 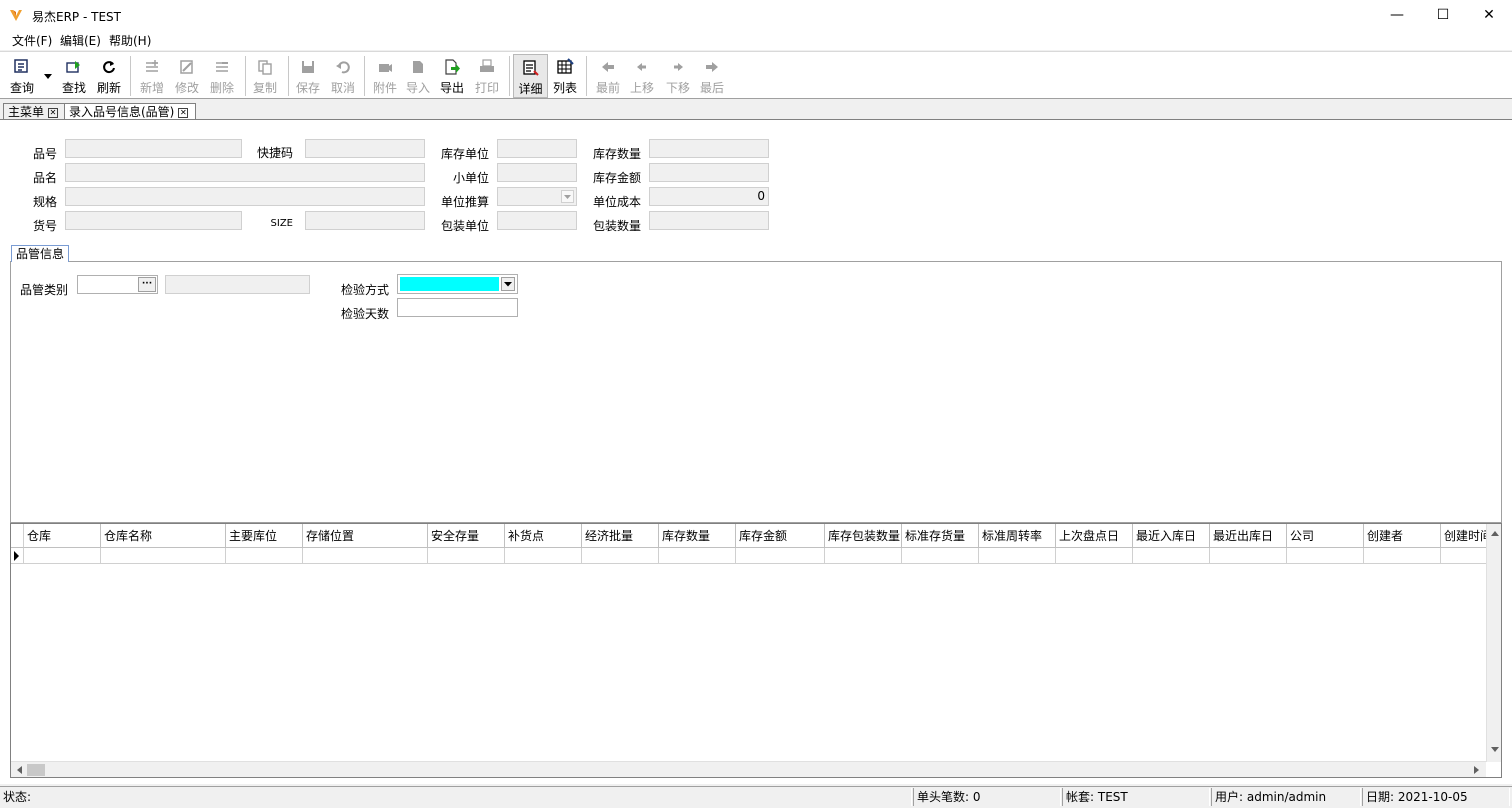 I want to click on tab-item-entry-qc: 录入品号信息(品管) ✕, so click(x=130, y=111).